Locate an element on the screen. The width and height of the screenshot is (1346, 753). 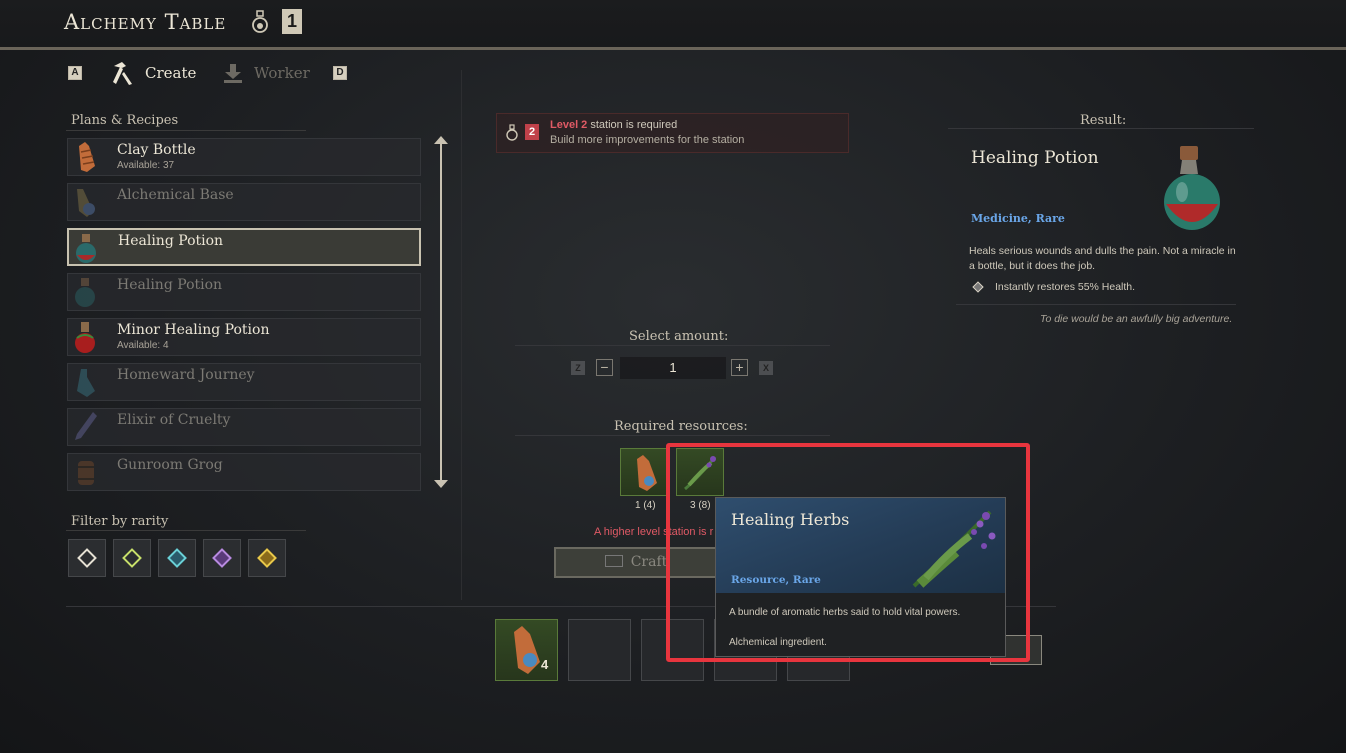
recipe-name: Minor Healing Potion is located at coordinates (193, 330).